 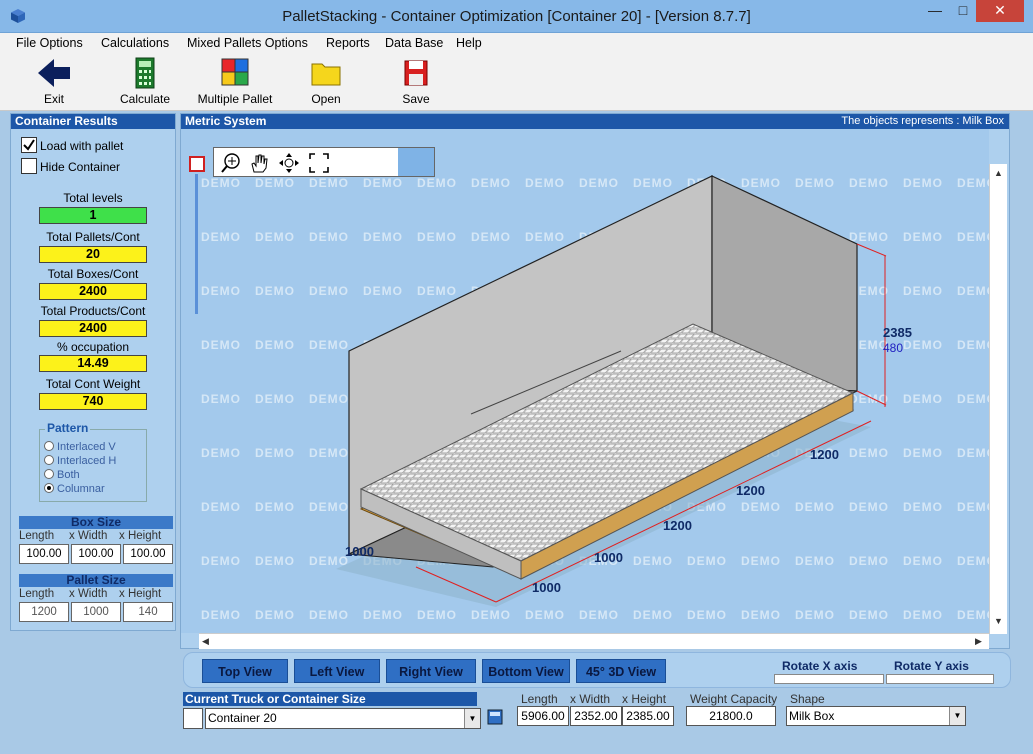 What do you see at coordinates (963, 11) in the screenshot?
I see `maximize-button: □` at bounding box center [963, 11].